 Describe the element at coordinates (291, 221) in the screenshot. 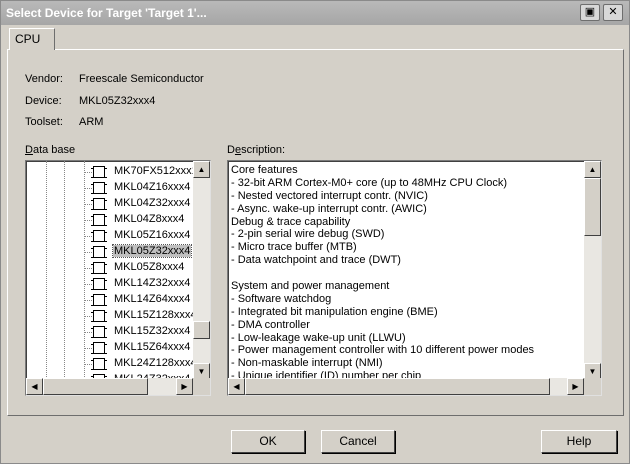

I see `description-line: Debug & trace capability` at that location.